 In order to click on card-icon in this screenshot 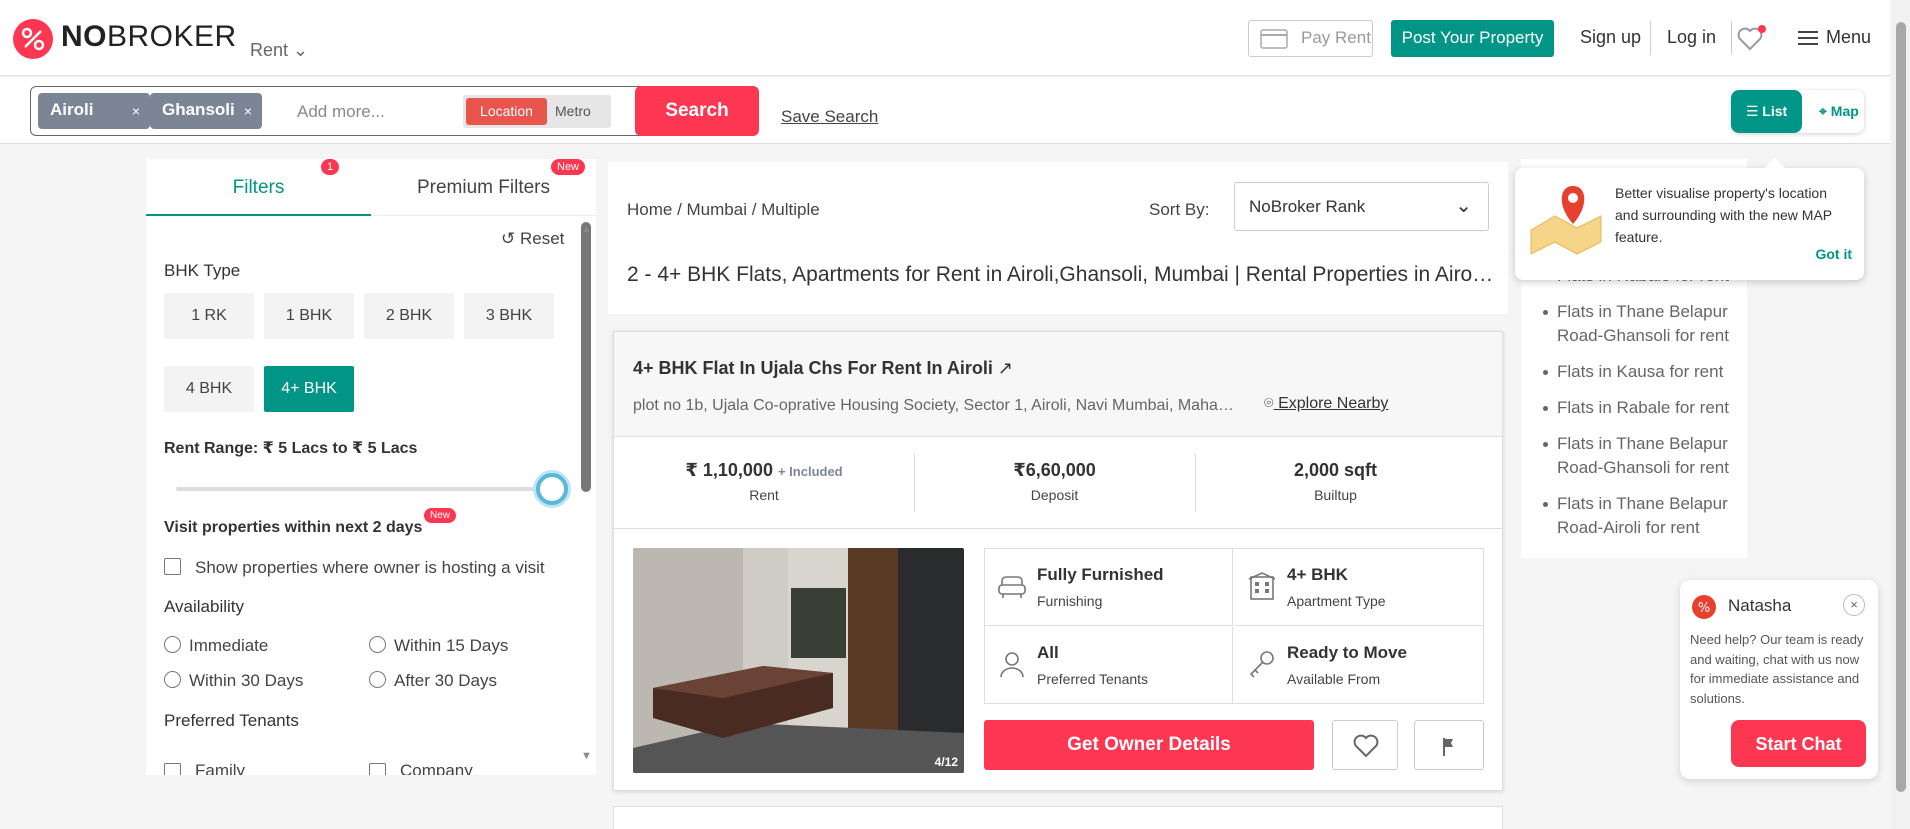, I will do `click(1274, 39)`.